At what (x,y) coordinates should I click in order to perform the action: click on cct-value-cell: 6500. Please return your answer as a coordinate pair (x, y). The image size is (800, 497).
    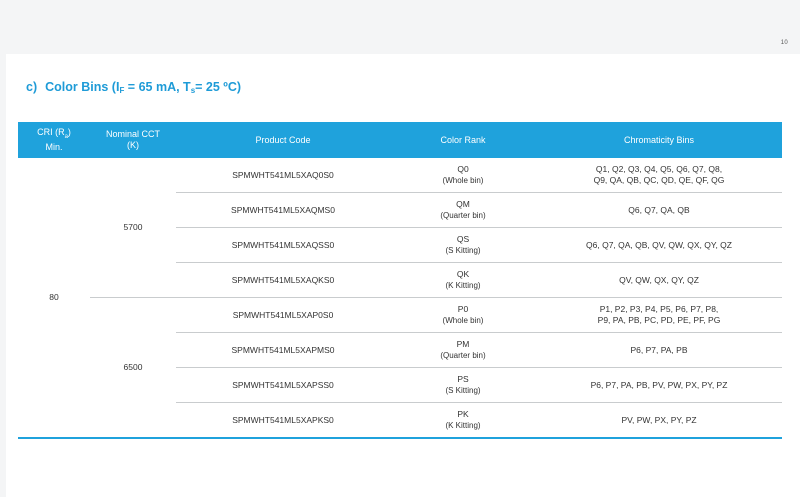
    Looking at the image, I should click on (133, 368).